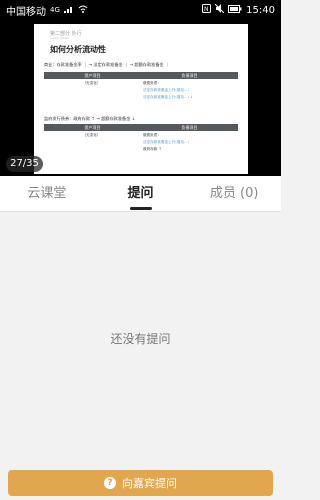 This screenshot has height=500, width=320. Describe the element at coordinates (260, 10) in the screenshot. I see `clock: 15:40` at that location.